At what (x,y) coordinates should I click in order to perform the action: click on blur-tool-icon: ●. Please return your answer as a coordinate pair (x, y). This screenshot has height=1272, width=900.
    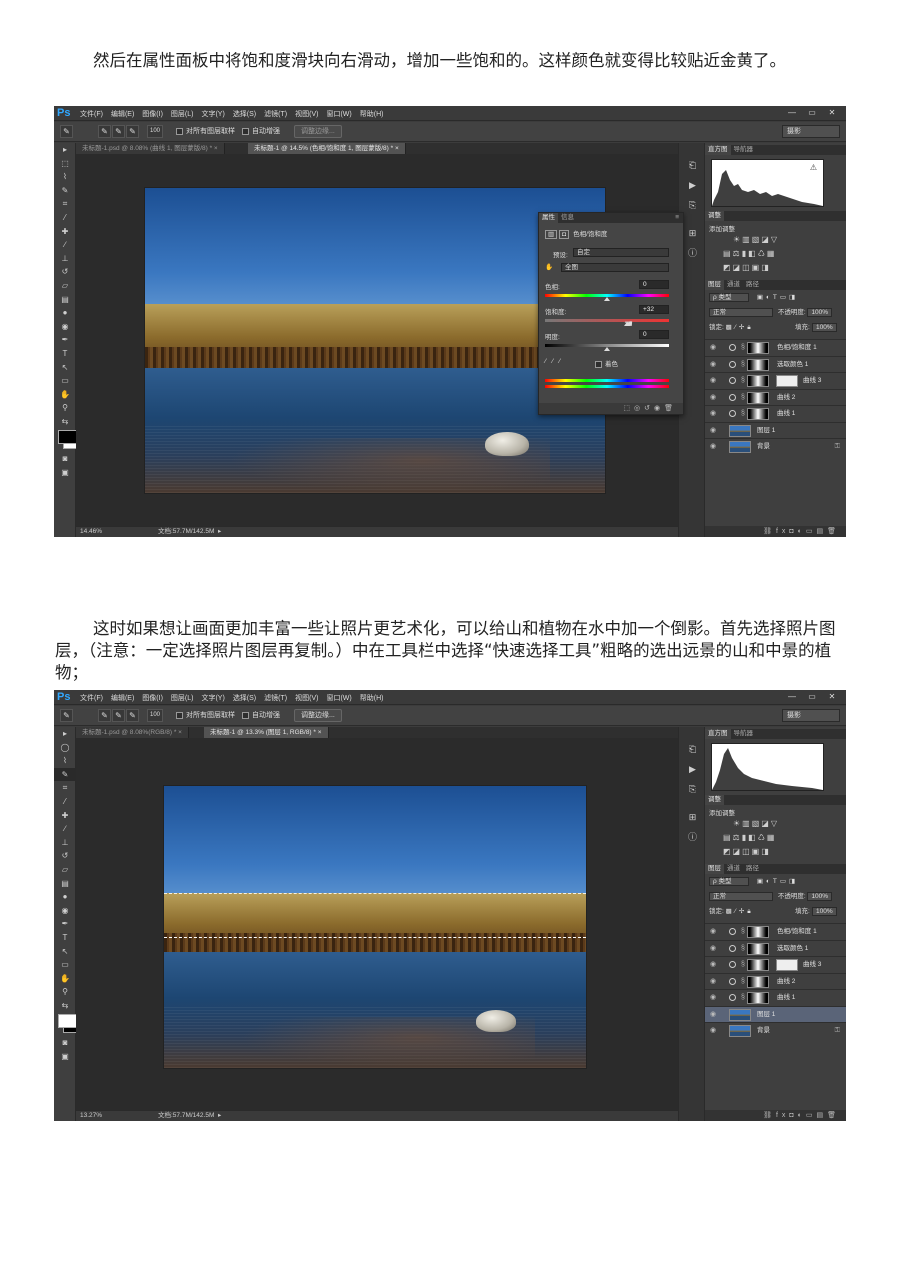
    Looking at the image, I should click on (65, 897).